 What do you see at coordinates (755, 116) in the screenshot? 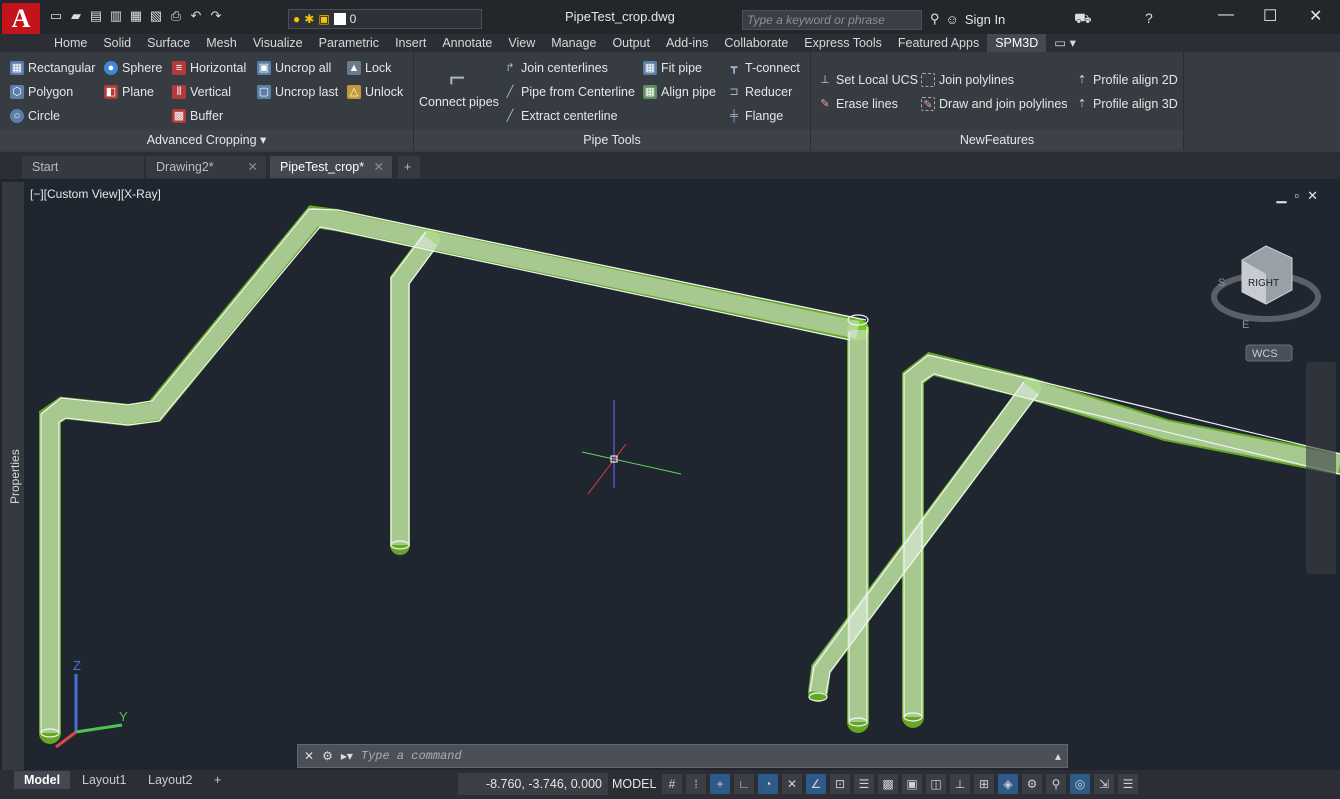
I see `flange-button: ╪ Flange` at bounding box center [755, 116].